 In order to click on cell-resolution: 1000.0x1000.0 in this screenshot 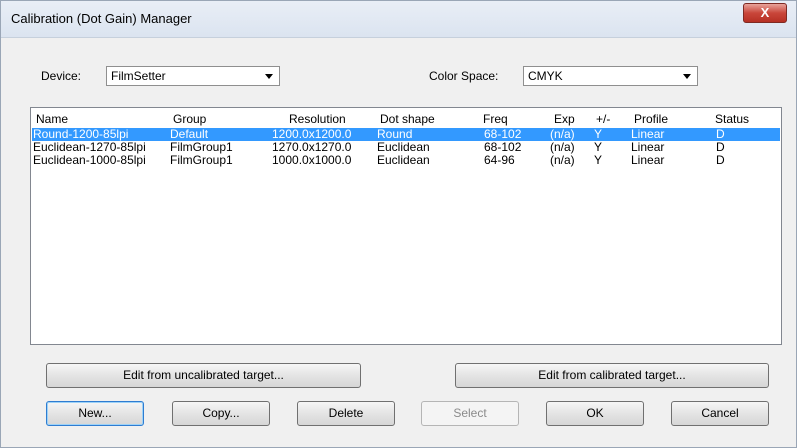, I will do `click(312, 160)`.